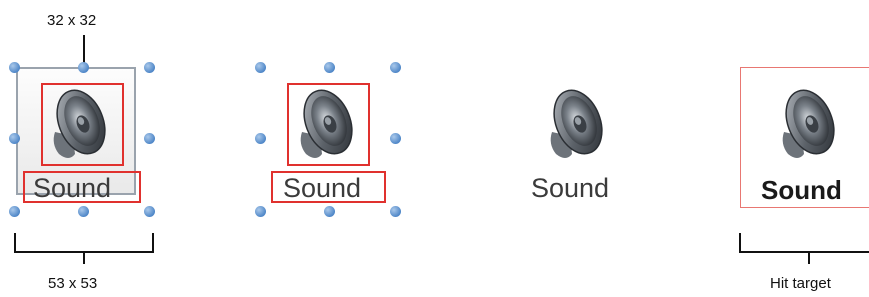  What do you see at coordinates (800, 283) in the screenshot?
I see `hit-target-label: Hit target` at bounding box center [800, 283].